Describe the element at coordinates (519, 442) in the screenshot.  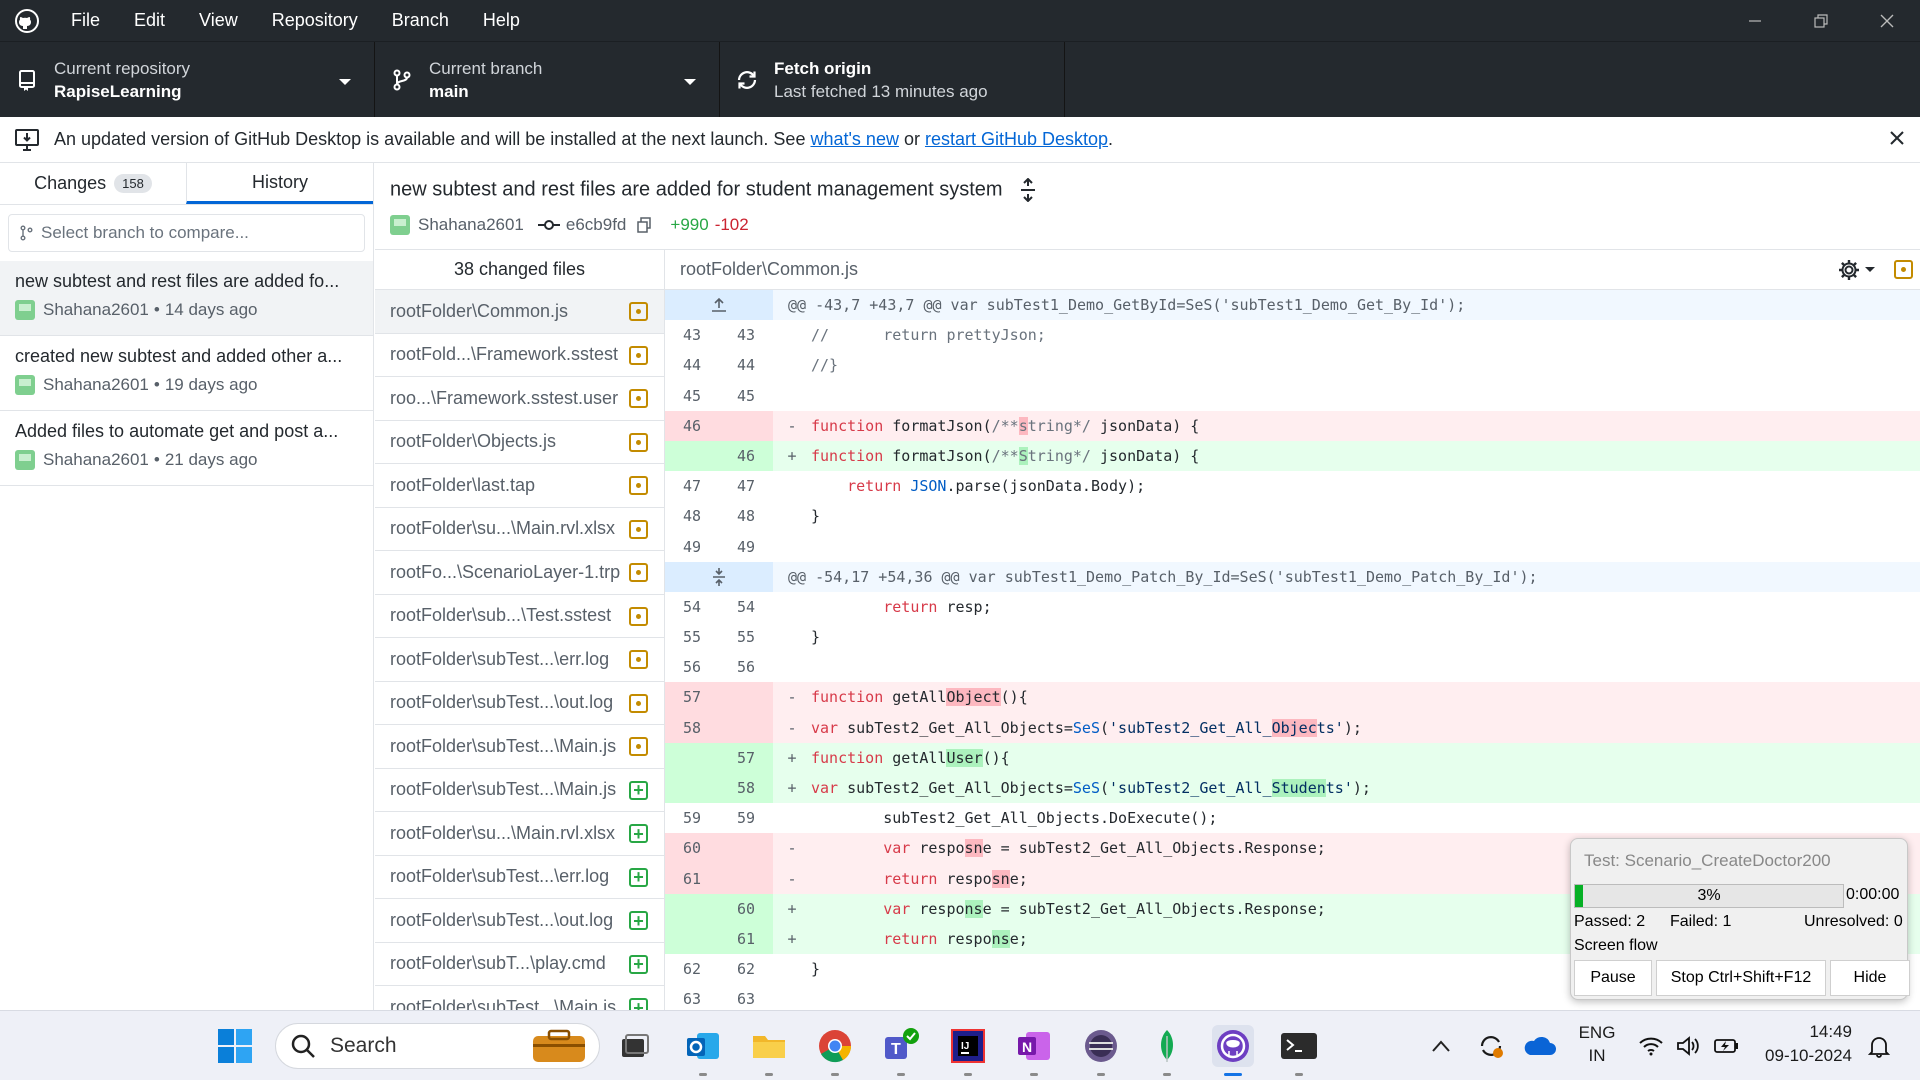
I see `changed-file-item: rootFolder\Objects.js` at that location.